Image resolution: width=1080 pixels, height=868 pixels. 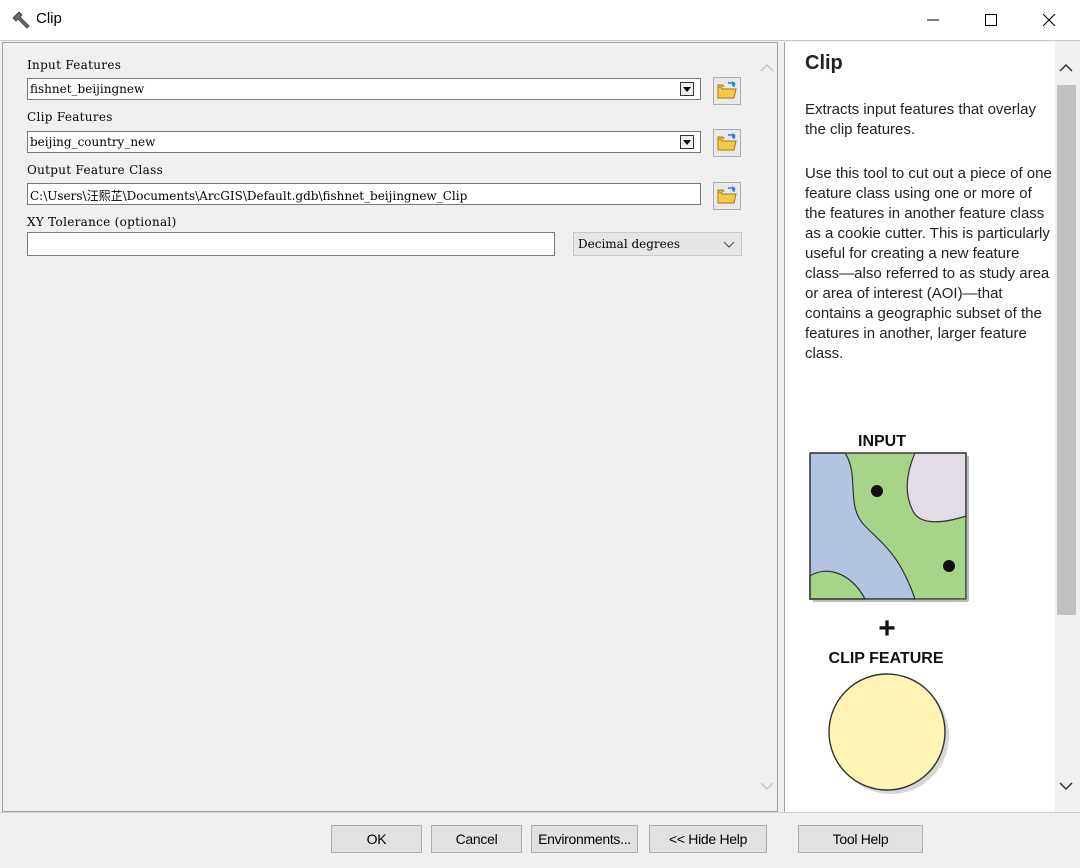 I want to click on clip-features-browse-button, so click(x=727, y=143).